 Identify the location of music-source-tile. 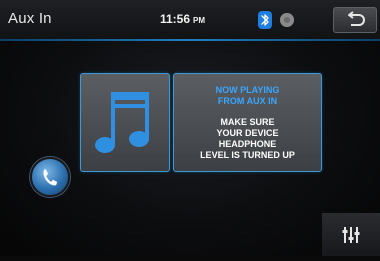
(125, 122).